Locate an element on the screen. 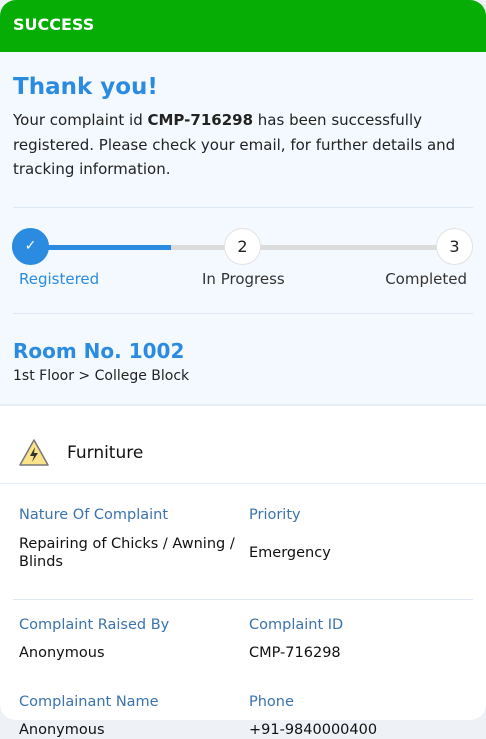  step-in-progress-marker: 2 is located at coordinates (242, 246).